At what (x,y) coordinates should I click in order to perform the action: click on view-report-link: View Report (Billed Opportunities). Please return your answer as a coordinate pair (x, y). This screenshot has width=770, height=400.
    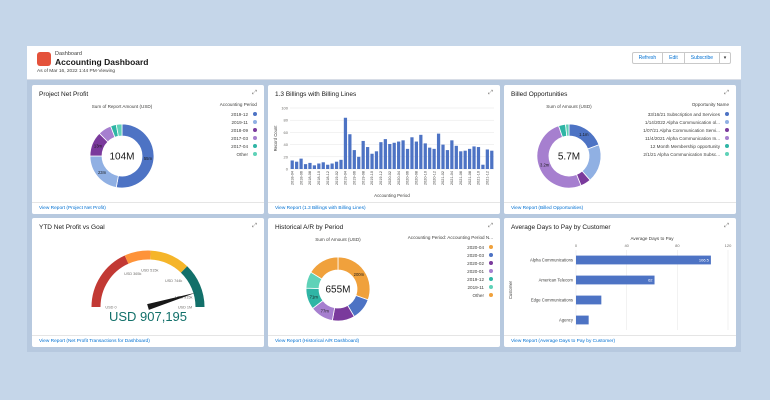
    Looking at the image, I should click on (620, 208).